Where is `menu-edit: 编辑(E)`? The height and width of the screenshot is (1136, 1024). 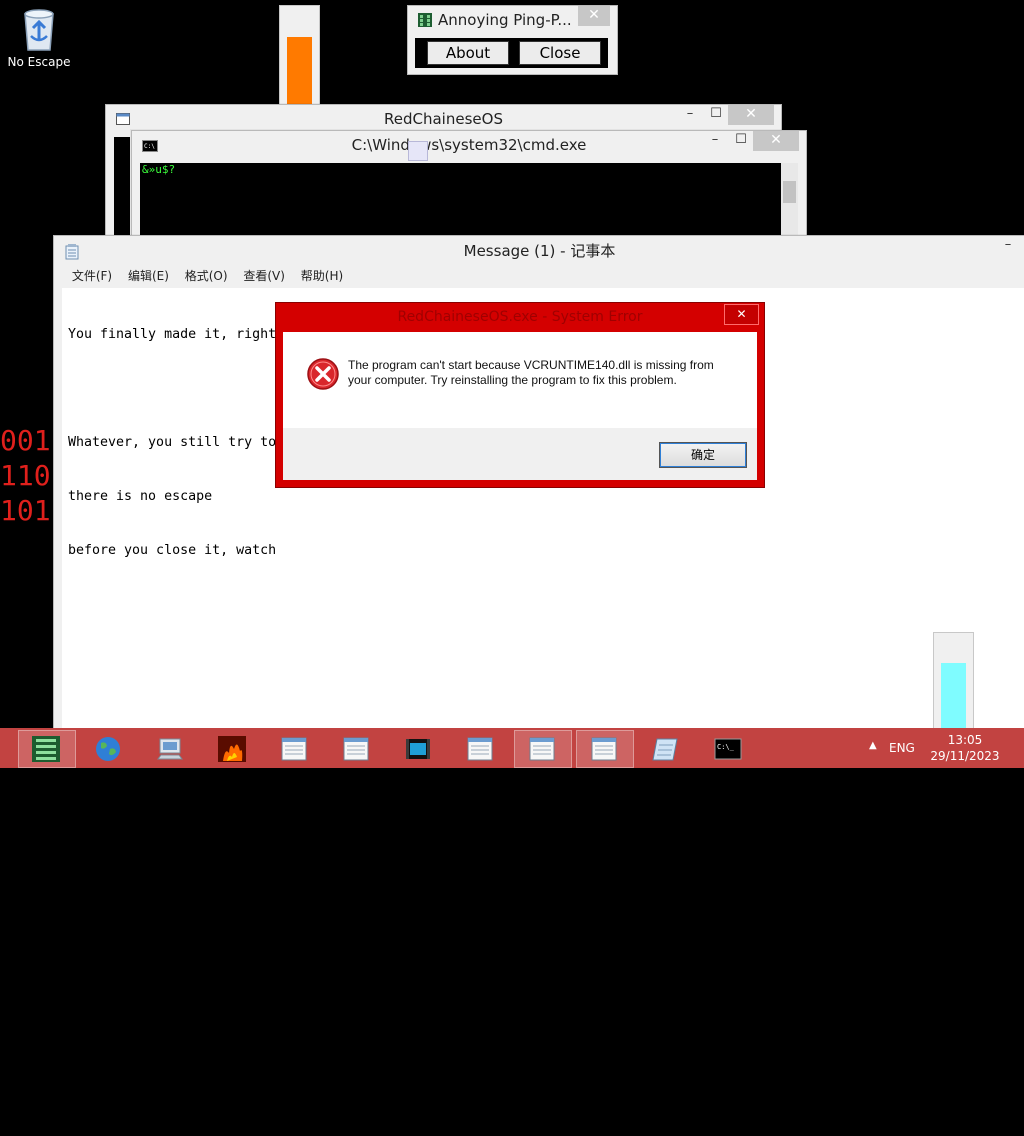
menu-edit: 编辑(E) is located at coordinates (148, 276).